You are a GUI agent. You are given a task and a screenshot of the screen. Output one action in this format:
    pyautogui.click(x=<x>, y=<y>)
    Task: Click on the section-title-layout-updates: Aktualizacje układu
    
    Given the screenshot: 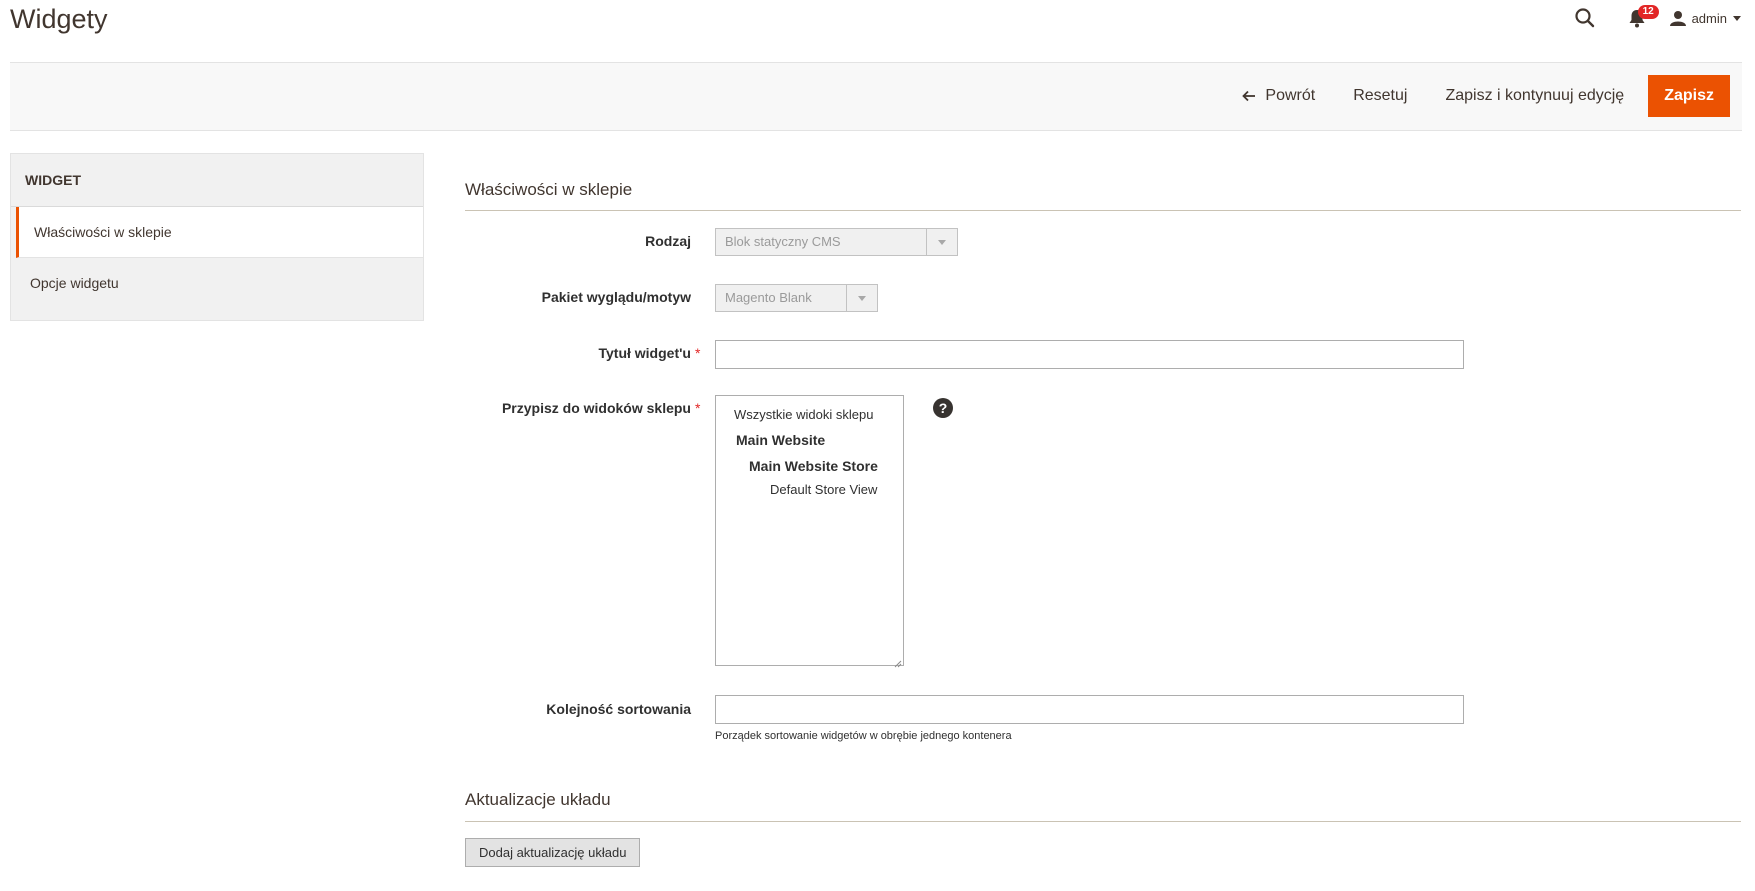 What is the action you would take?
    pyautogui.click(x=538, y=799)
    